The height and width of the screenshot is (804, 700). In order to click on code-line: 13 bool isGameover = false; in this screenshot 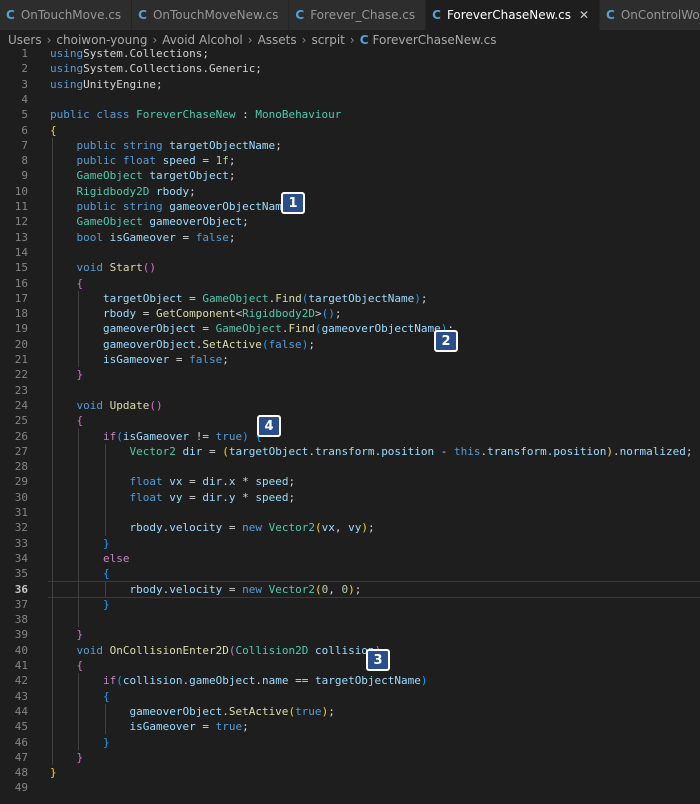, I will do `click(350, 237)`.